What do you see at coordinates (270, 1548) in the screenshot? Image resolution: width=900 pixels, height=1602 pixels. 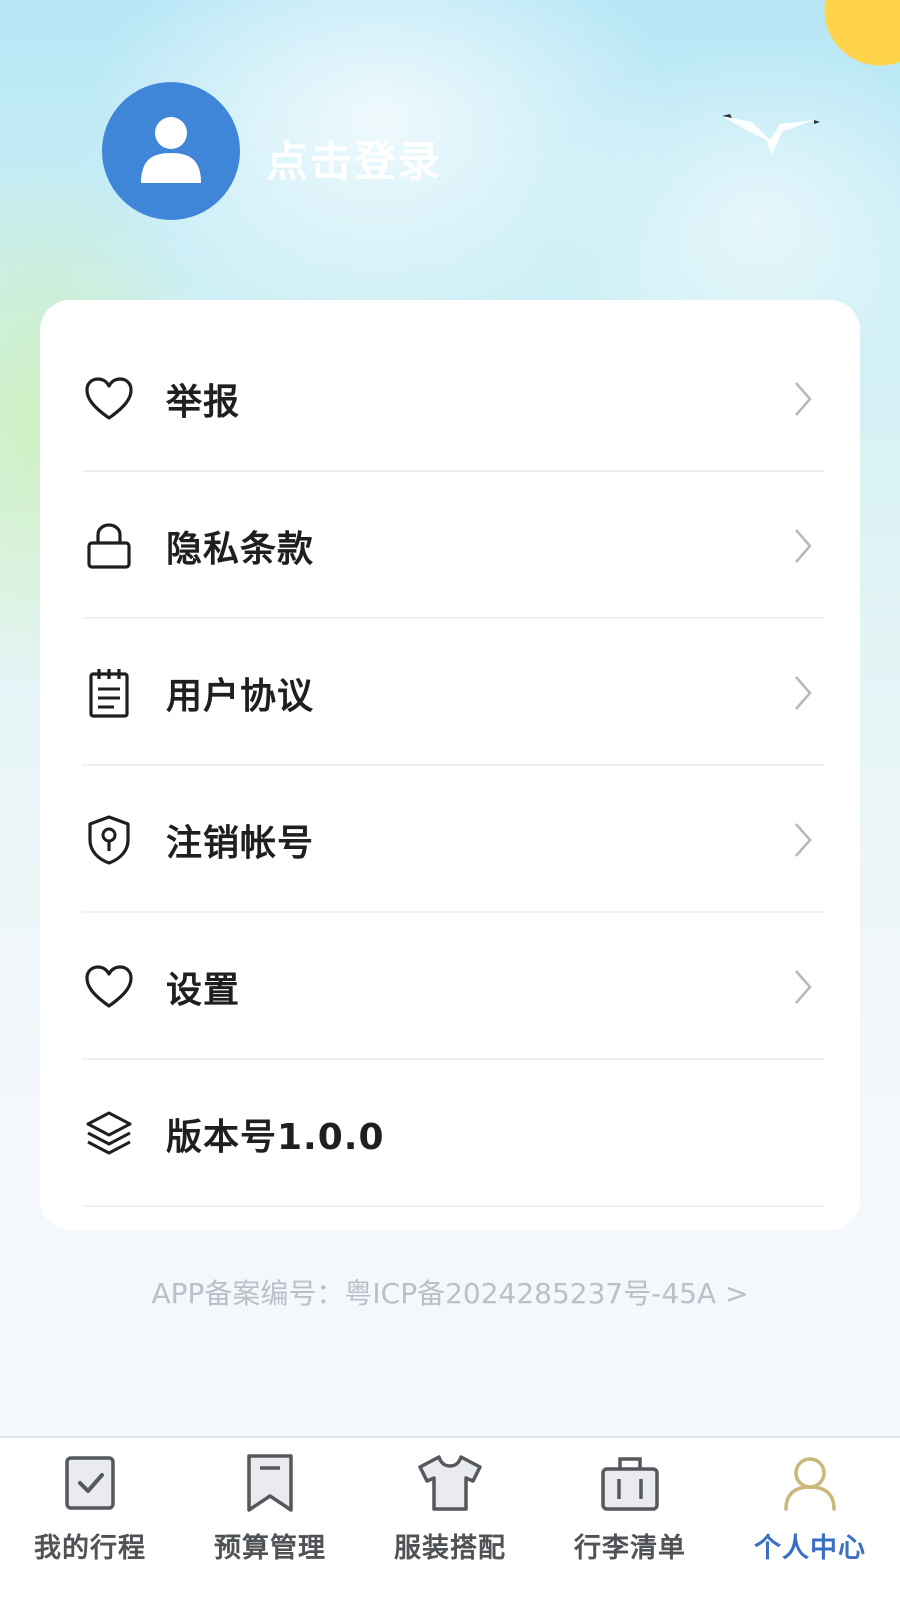 I see `tab-label: 预算管理` at bounding box center [270, 1548].